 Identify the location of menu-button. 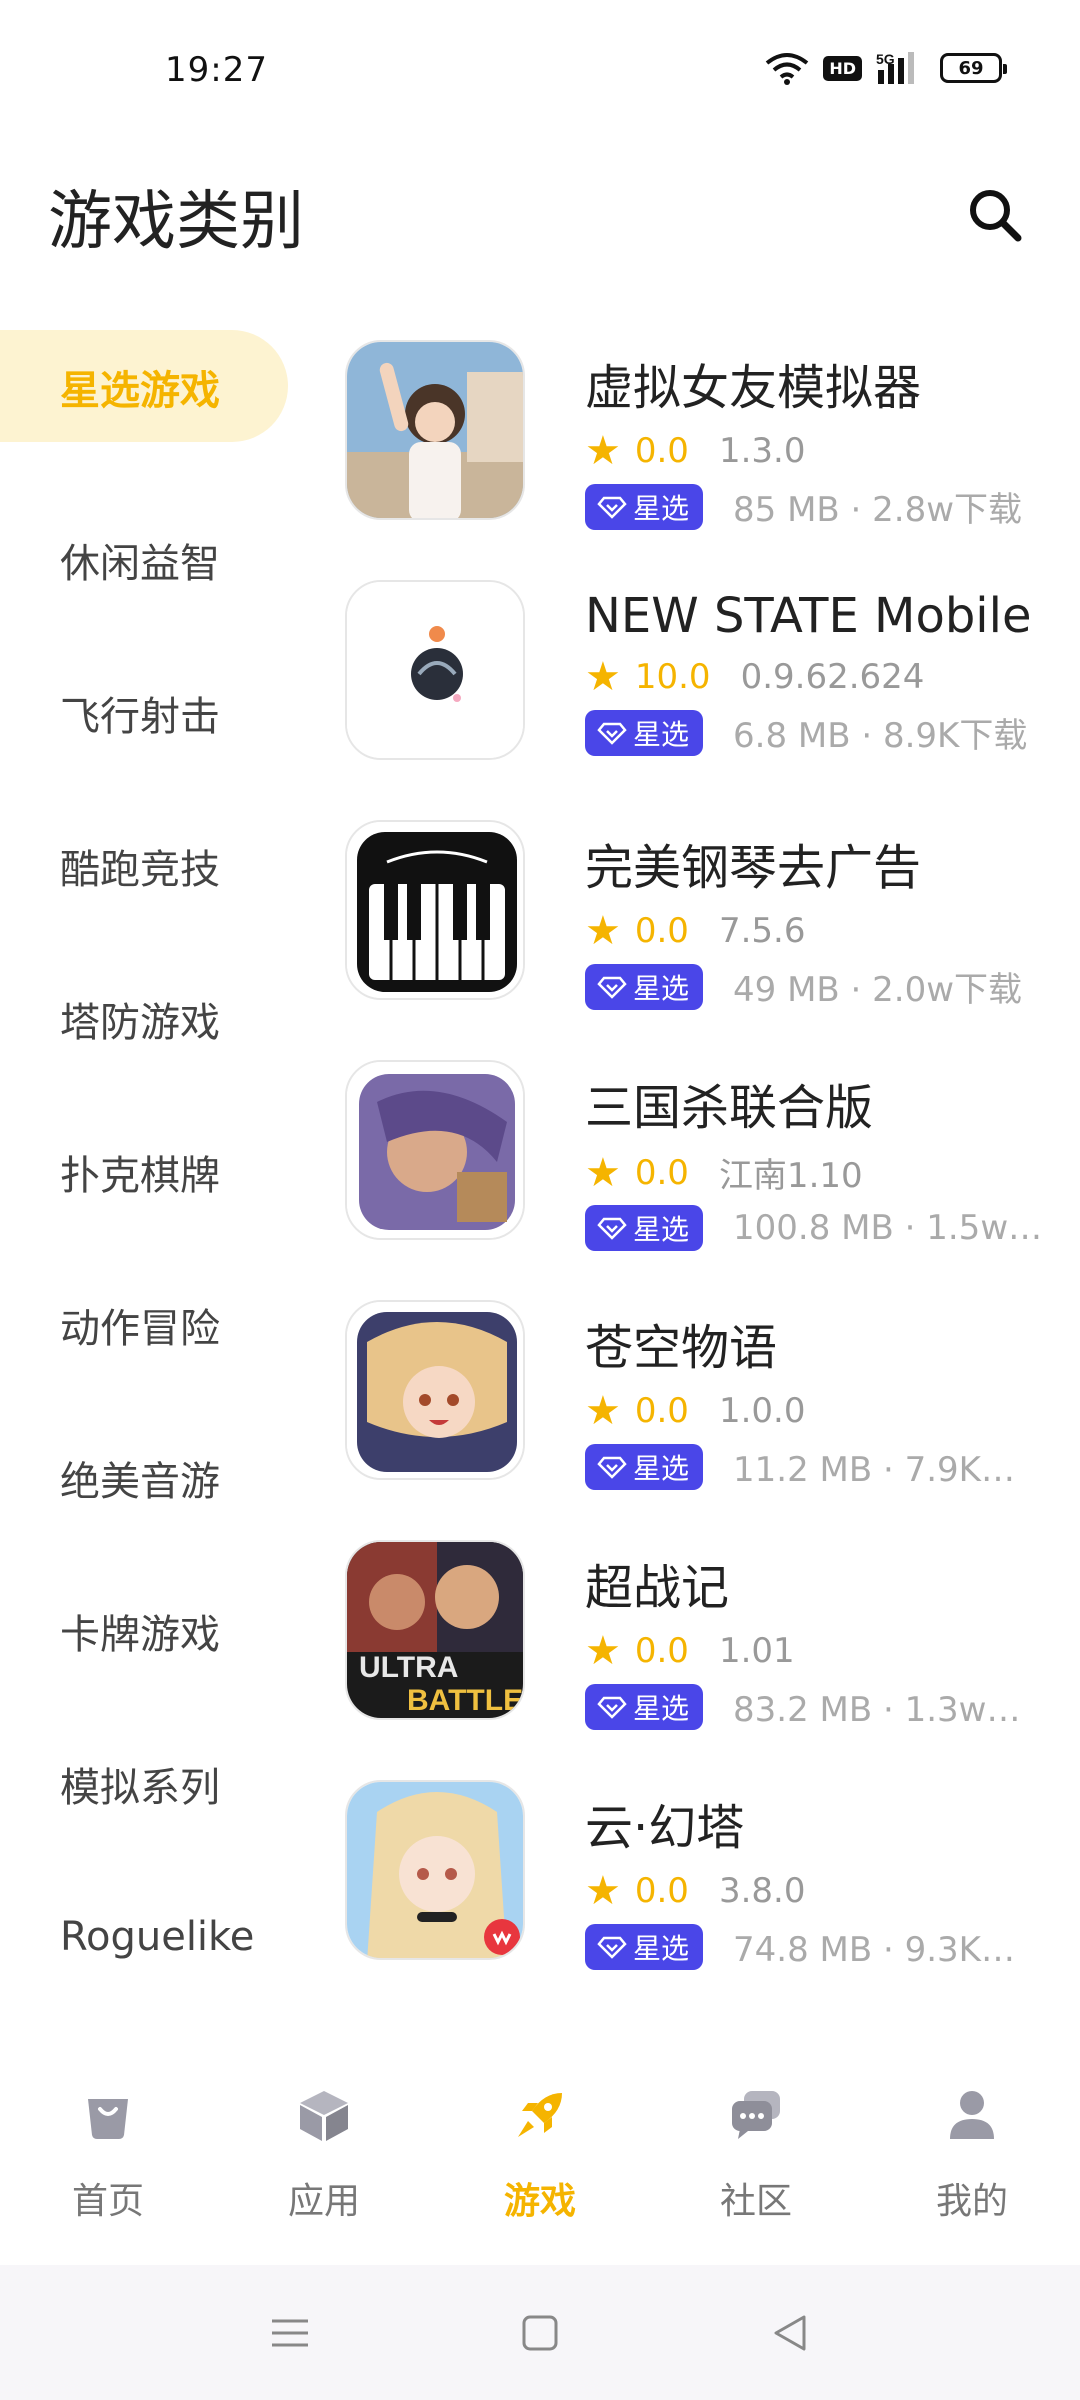
(290, 2333).